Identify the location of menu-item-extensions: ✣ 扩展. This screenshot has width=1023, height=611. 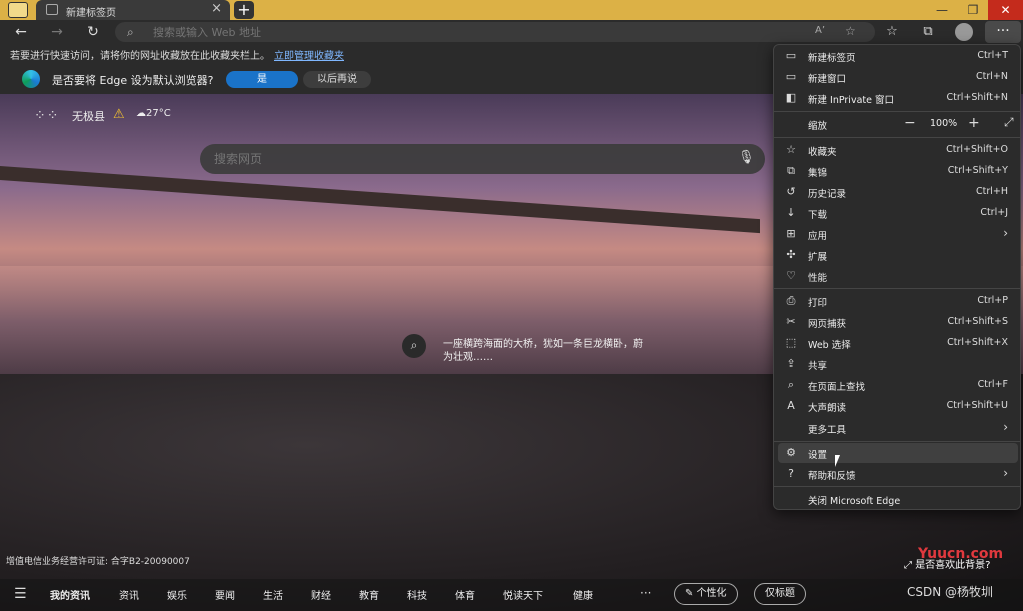
(898, 255).